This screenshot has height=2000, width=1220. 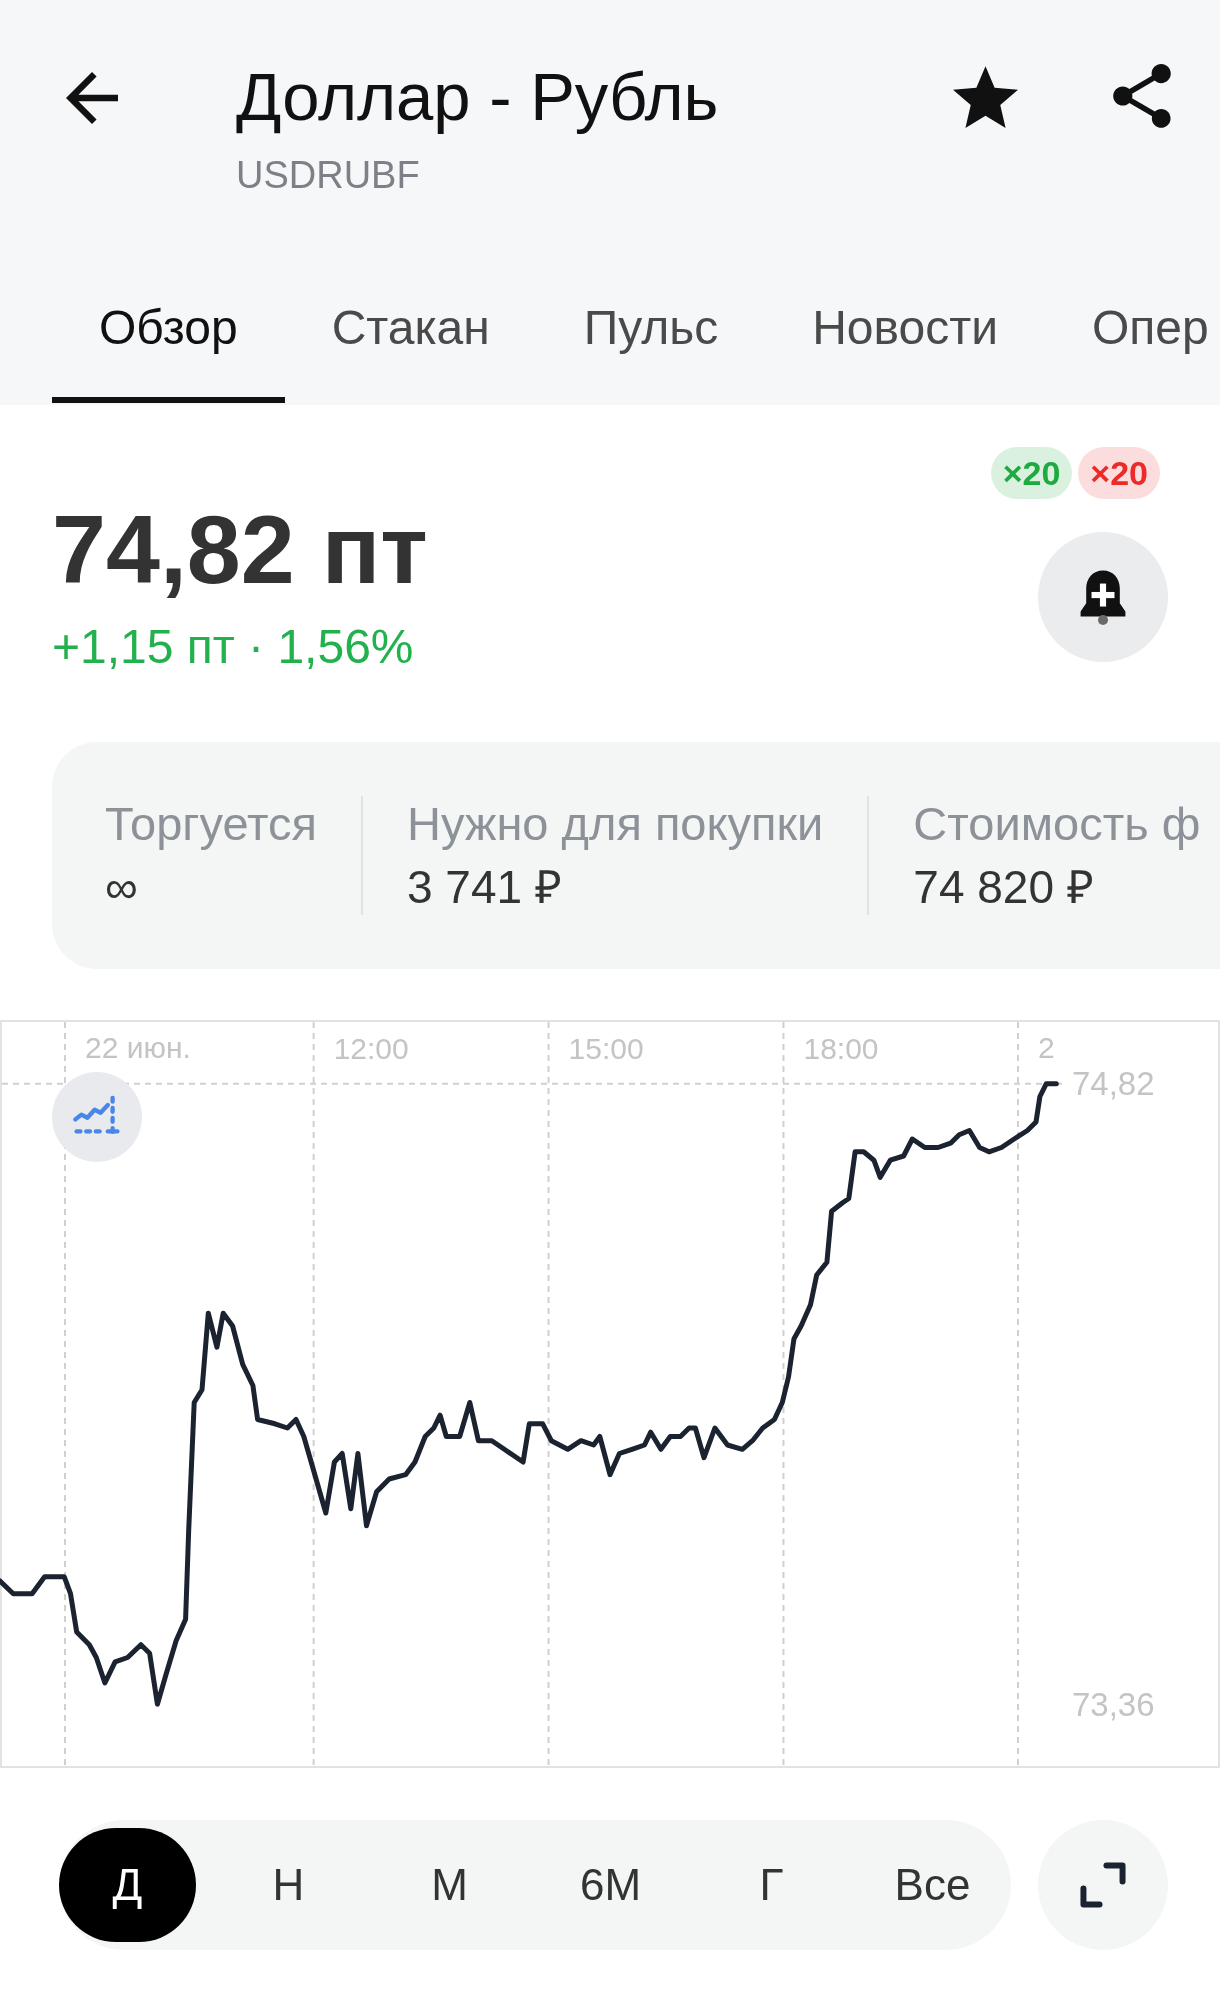 What do you see at coordinates (138, 1048) in the screenshot?
I see `date-label: 22 июн.` at bounding box center [138, 1048].